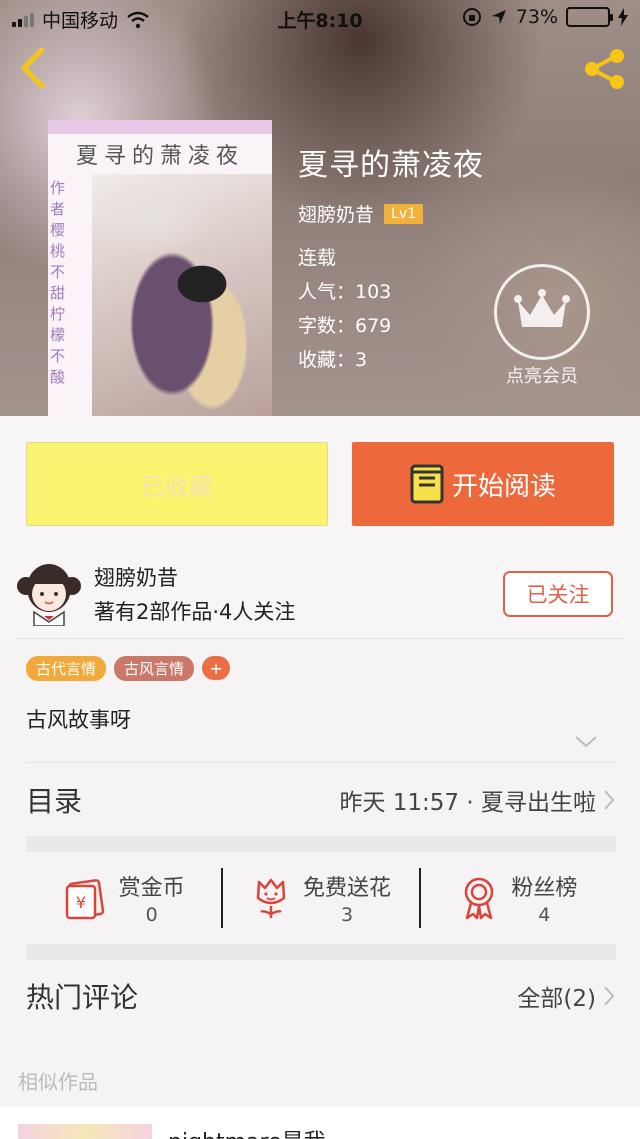 This screenshot has width=640, height=1139. Describe the element at coordinates (471, 17) in the screenshot. I see `rotation-lock-icon` at that location.